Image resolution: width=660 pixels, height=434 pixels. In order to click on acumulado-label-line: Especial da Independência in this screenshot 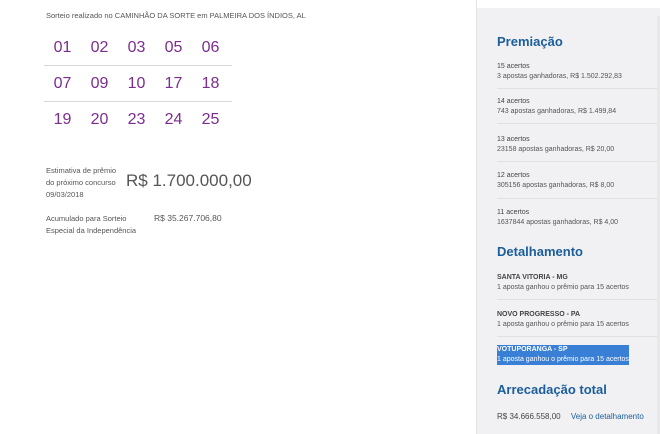, I will do `click(91, 230)`.